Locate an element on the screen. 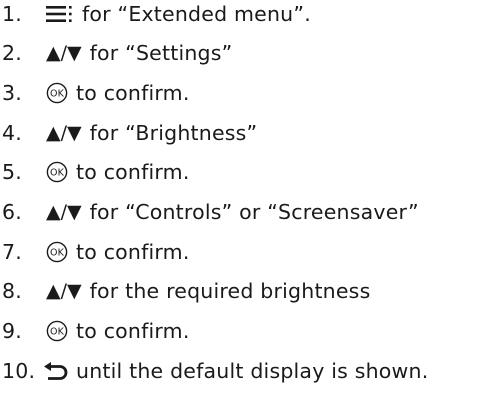 The height and width of the screenshot is (404, 482). step-10: 10. until the default display is shown. is located at coordinates (215, 371).